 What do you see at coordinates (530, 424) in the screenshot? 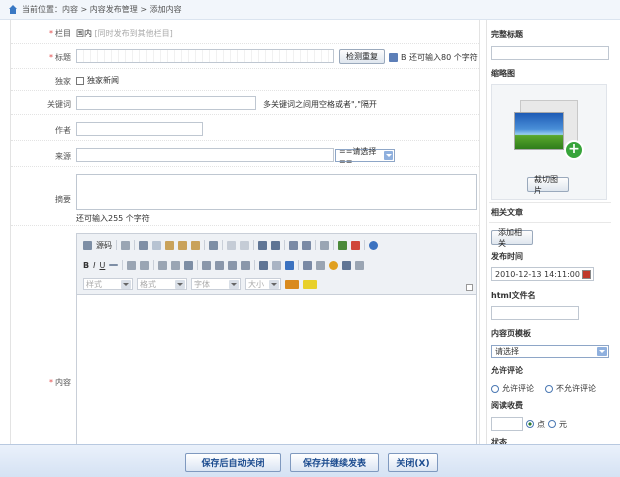
I see `fee-point-radio` at bounding box center [530, 424].